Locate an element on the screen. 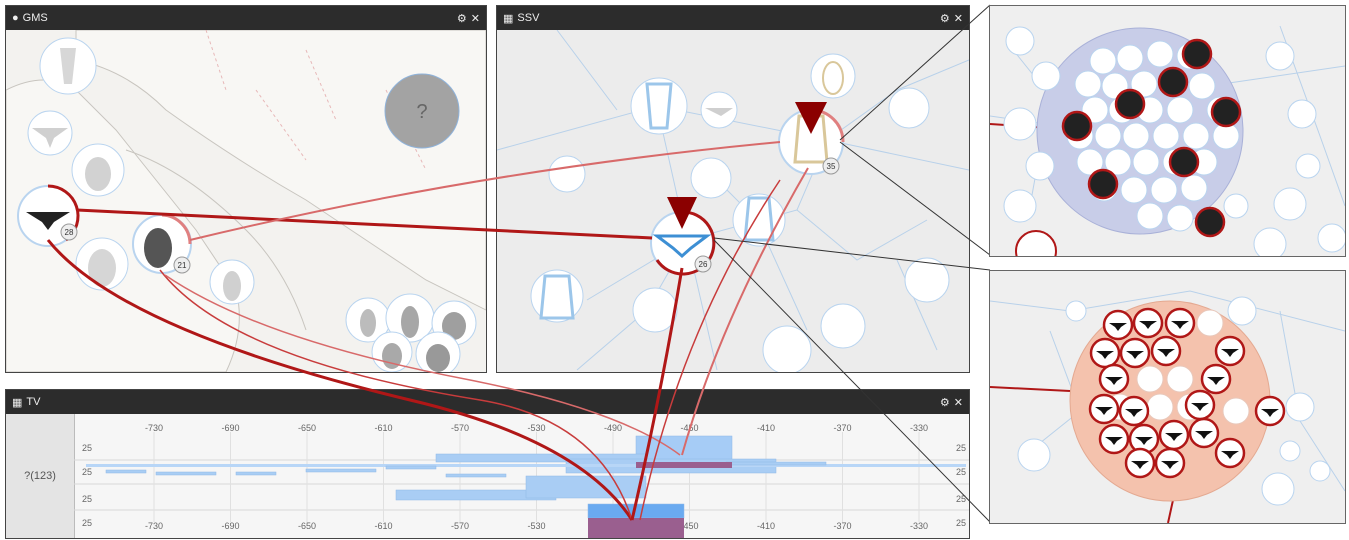  unknown-location-node: ? is located at coordinates (422, 111).